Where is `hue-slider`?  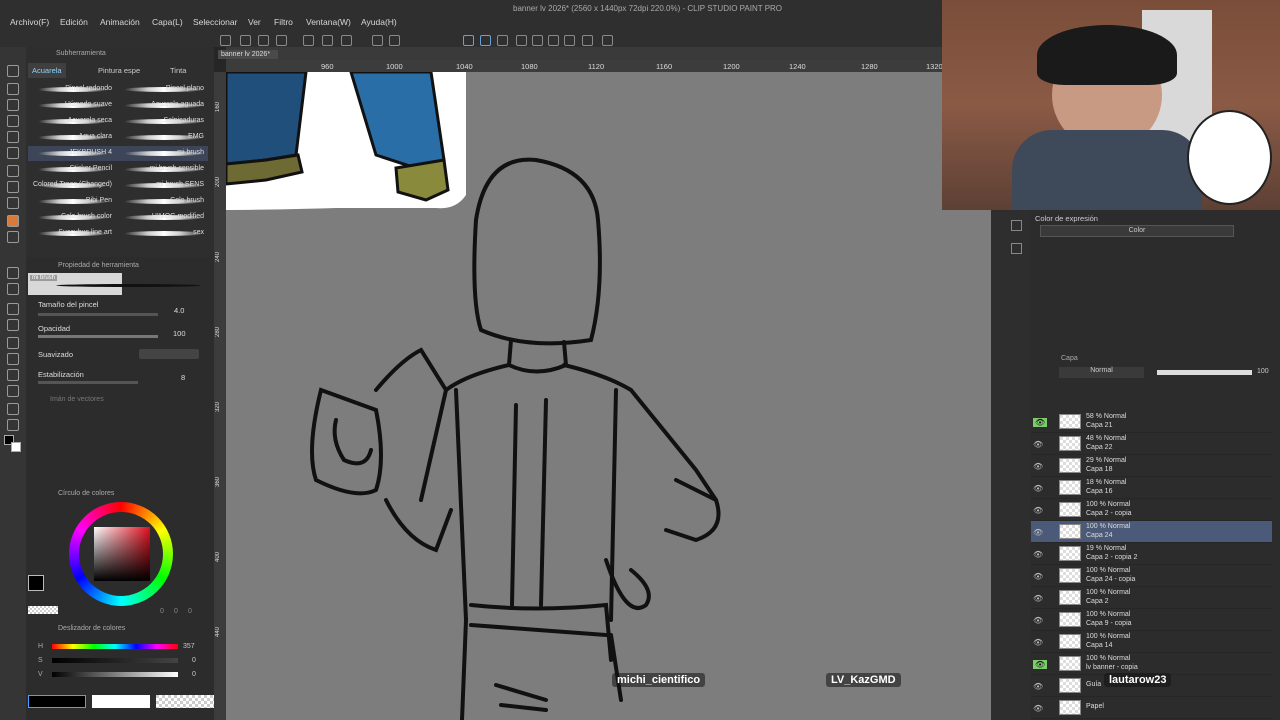 hue-slider is located at coordinates (115, 646).